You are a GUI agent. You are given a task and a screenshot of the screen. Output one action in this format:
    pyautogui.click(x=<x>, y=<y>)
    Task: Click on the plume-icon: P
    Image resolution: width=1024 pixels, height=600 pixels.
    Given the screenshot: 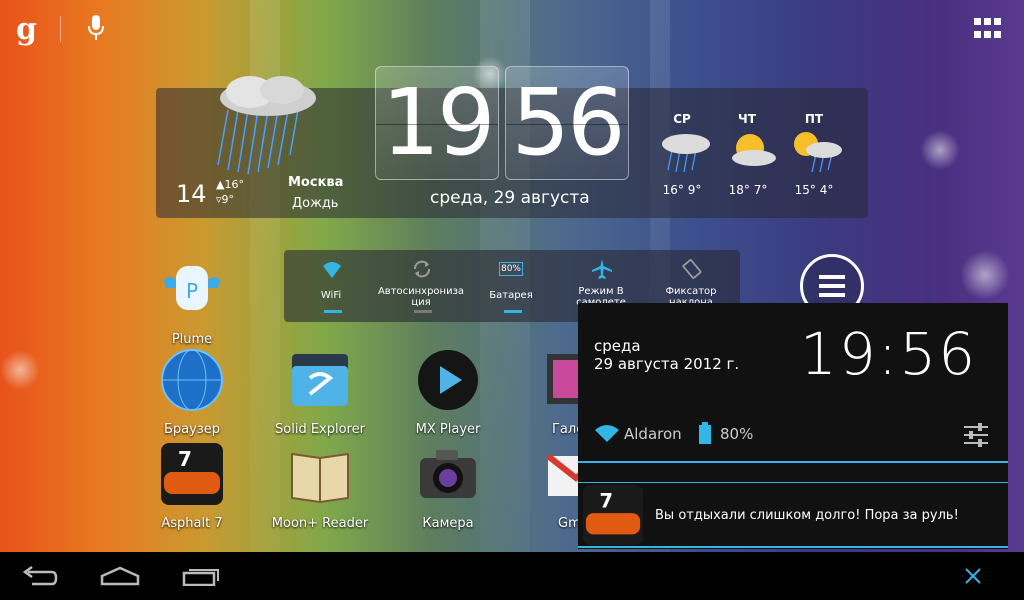 What is the action you would take?
    pyautogui.click(x=192, y=288)
    